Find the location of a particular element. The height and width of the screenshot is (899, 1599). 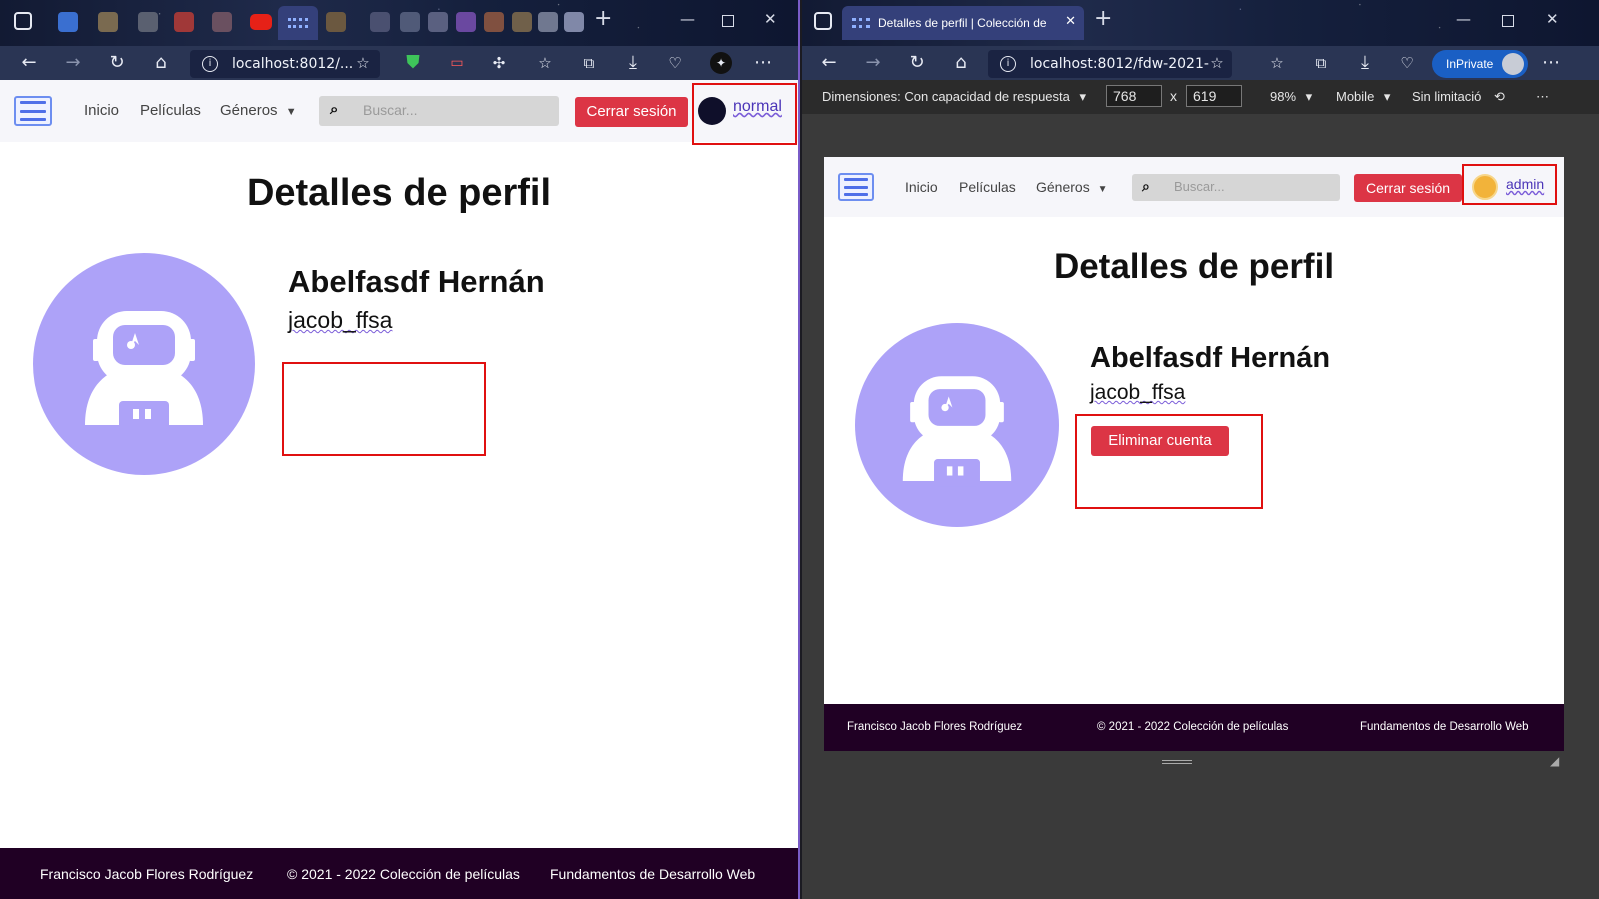

profile-avatar is located at coordinates (144, 364).